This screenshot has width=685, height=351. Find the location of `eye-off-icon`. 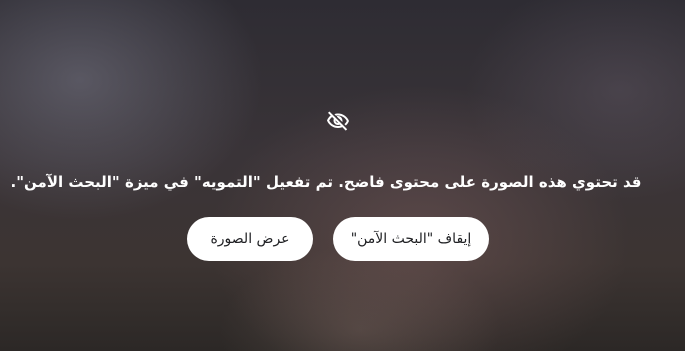

eye-off-icon is located at coordinates (338, 121).